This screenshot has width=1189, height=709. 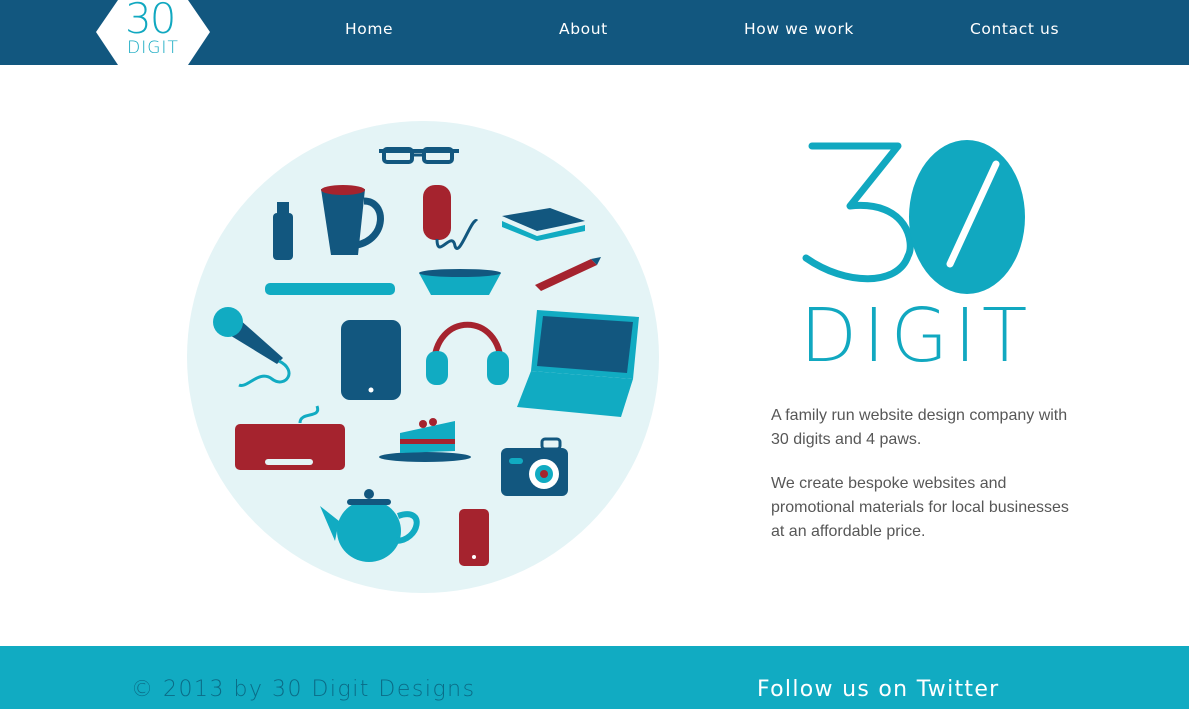 I want to click on logo: 30 DIGIT, so click(x=153, y=32).